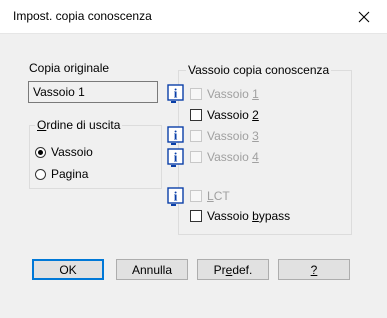 The image size is (387, 318). Describe the element at coordinates (233, 157) in the screenshot. I see `cc-tray-4-label: Vassoio 4` at that location.